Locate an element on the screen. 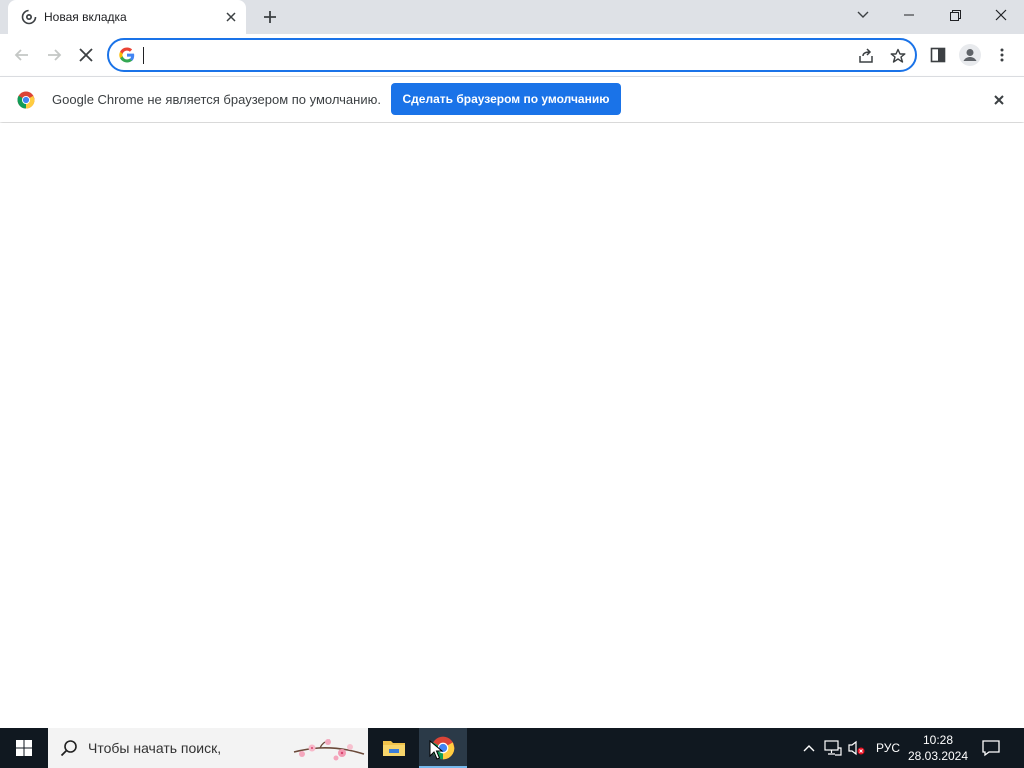  avatar-icon is located at coordinates (970, 55).